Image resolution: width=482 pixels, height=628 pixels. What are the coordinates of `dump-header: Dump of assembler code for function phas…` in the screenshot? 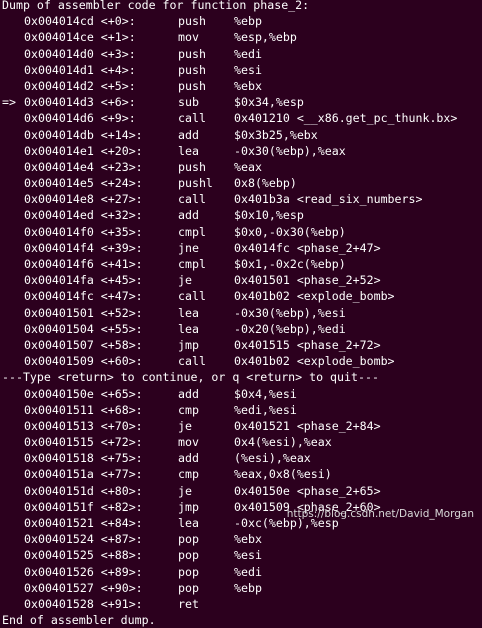 It's located at (156, 6).